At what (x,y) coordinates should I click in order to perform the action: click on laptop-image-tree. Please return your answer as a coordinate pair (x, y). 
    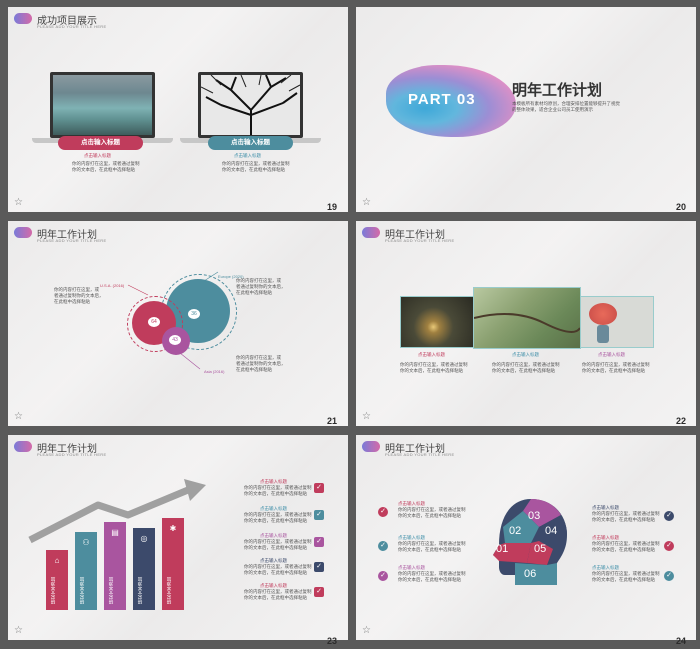
    Looking at the image, I should click on (250, 105).